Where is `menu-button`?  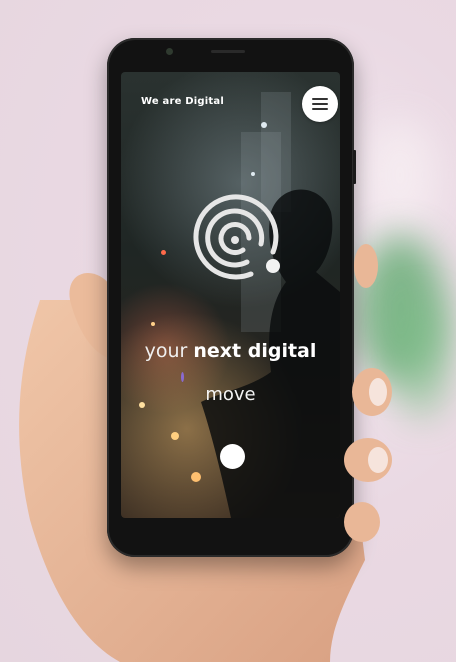 menu-button is located at coordinates (320, 104).